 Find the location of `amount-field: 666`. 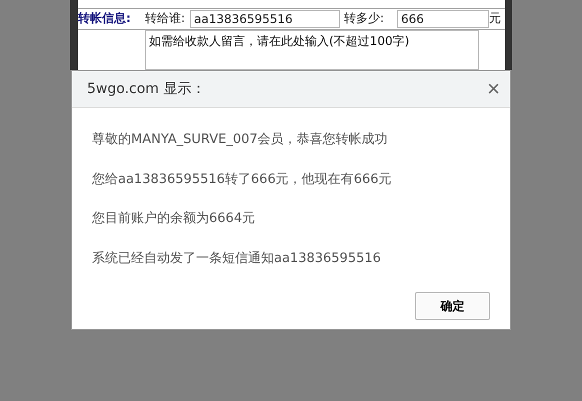

amount-field: 666 is located at coordinates (443, 19).